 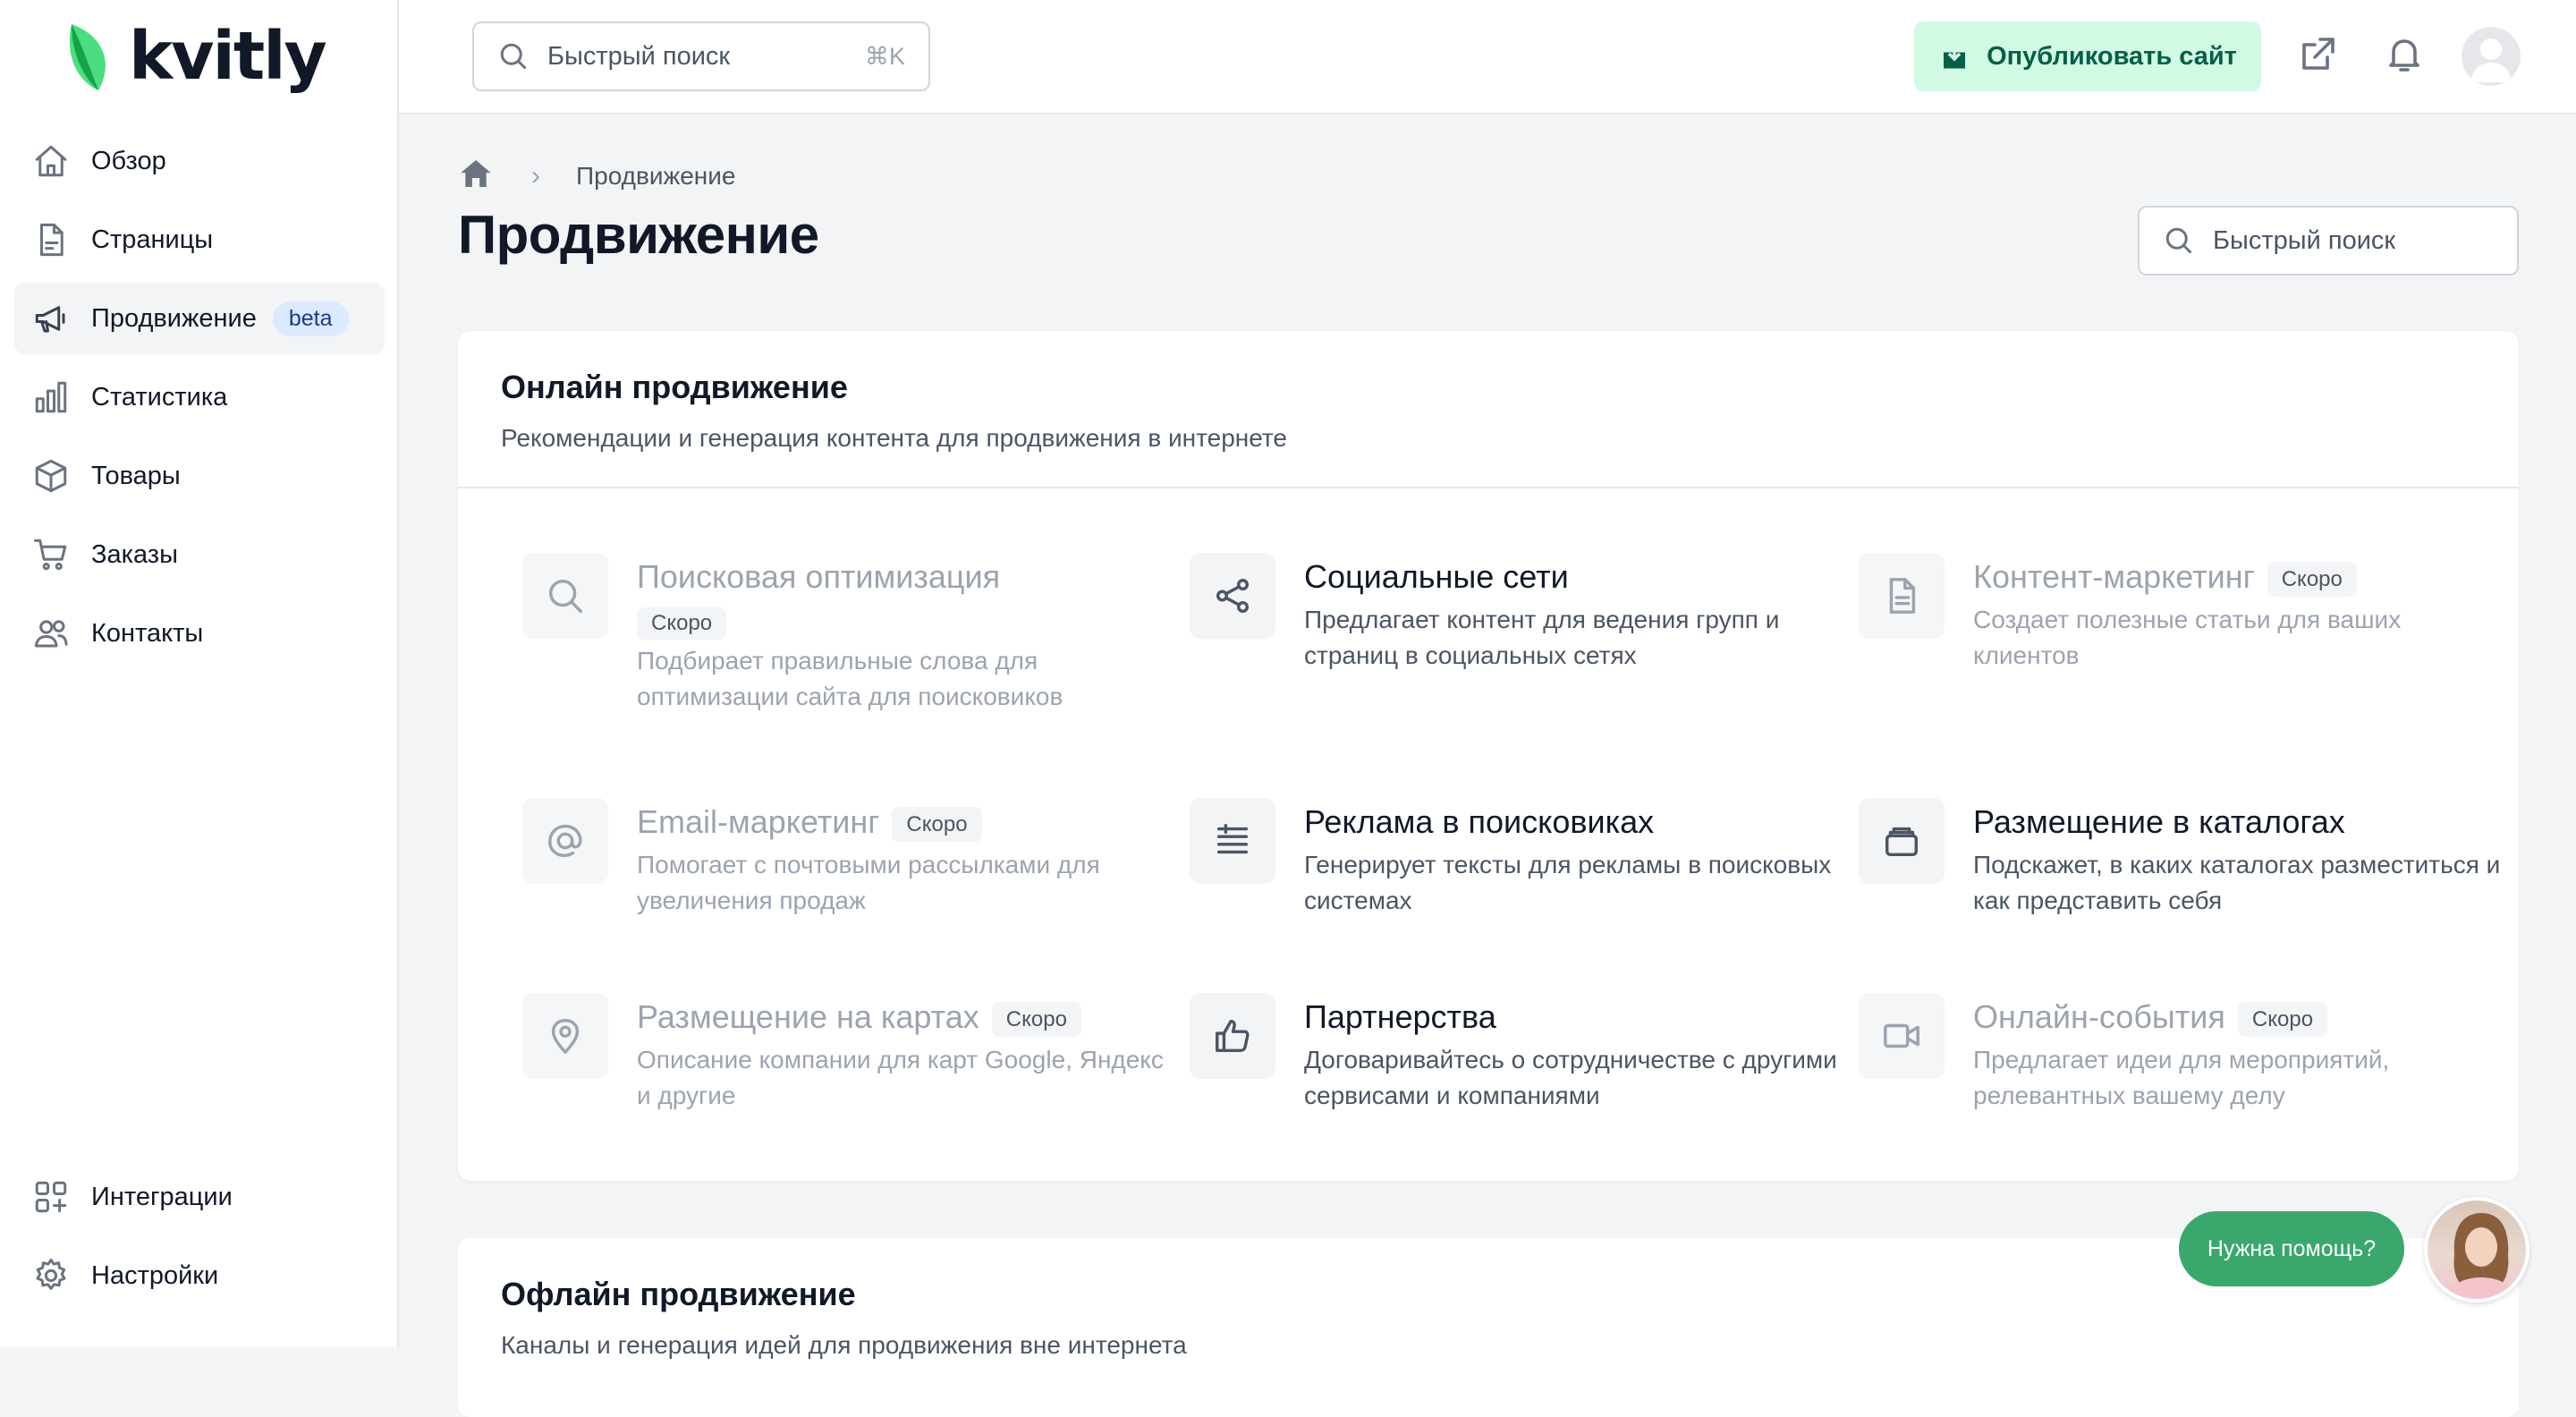 What do you see at coordinates (228, 57) in the screenshot?
I see `brand-name: kvitly` at bounding box center [228, 57].